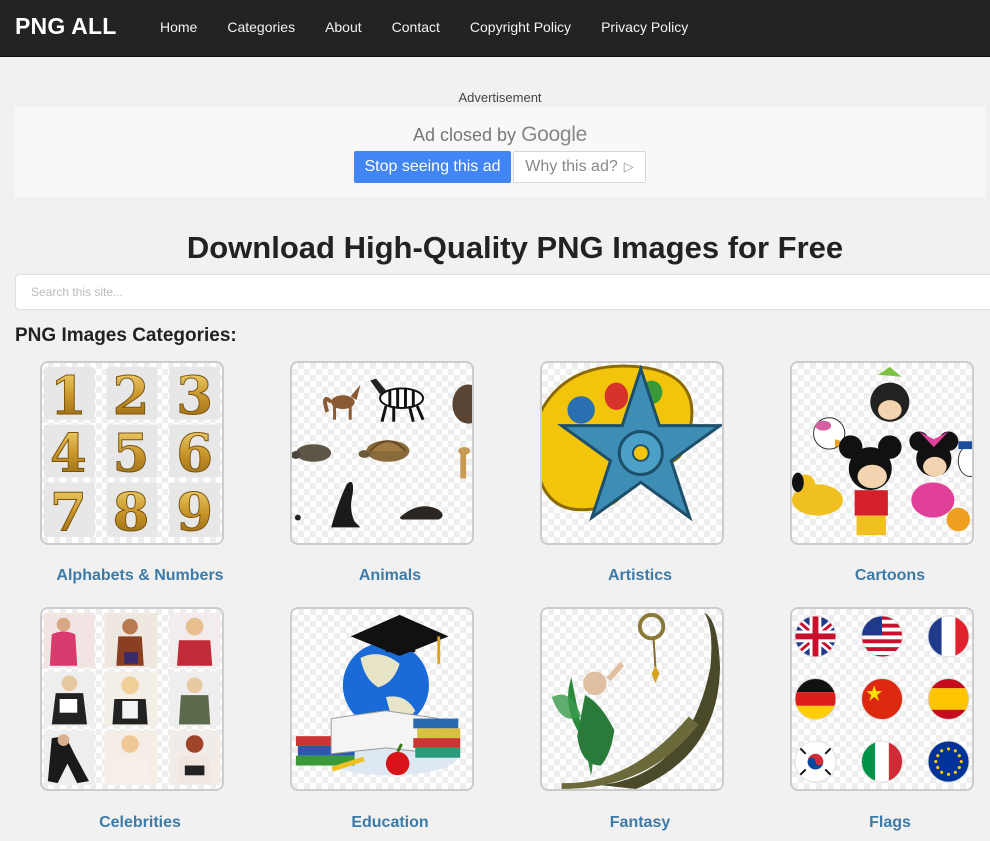 The image size is (990, 841). I want to click on category-thumb-celebrities, so click(132, 699).